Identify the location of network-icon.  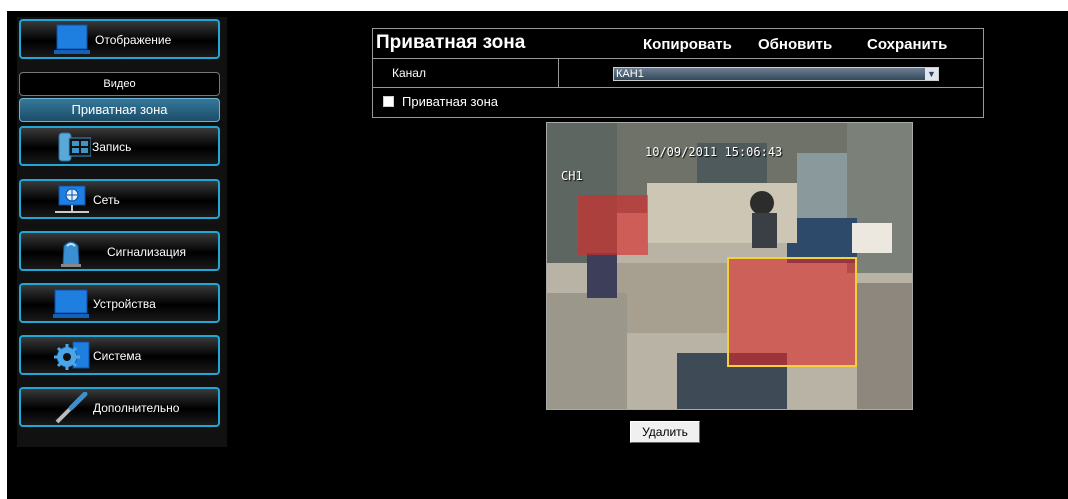
(72, 199).